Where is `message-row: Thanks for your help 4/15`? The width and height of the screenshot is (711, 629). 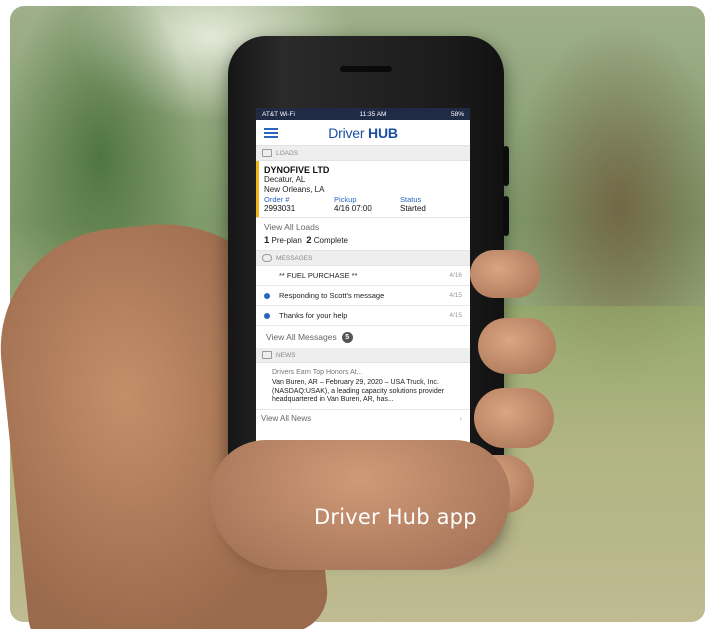
message-row: Thanks for your help 4/15 is located at coordinates (363, 316).